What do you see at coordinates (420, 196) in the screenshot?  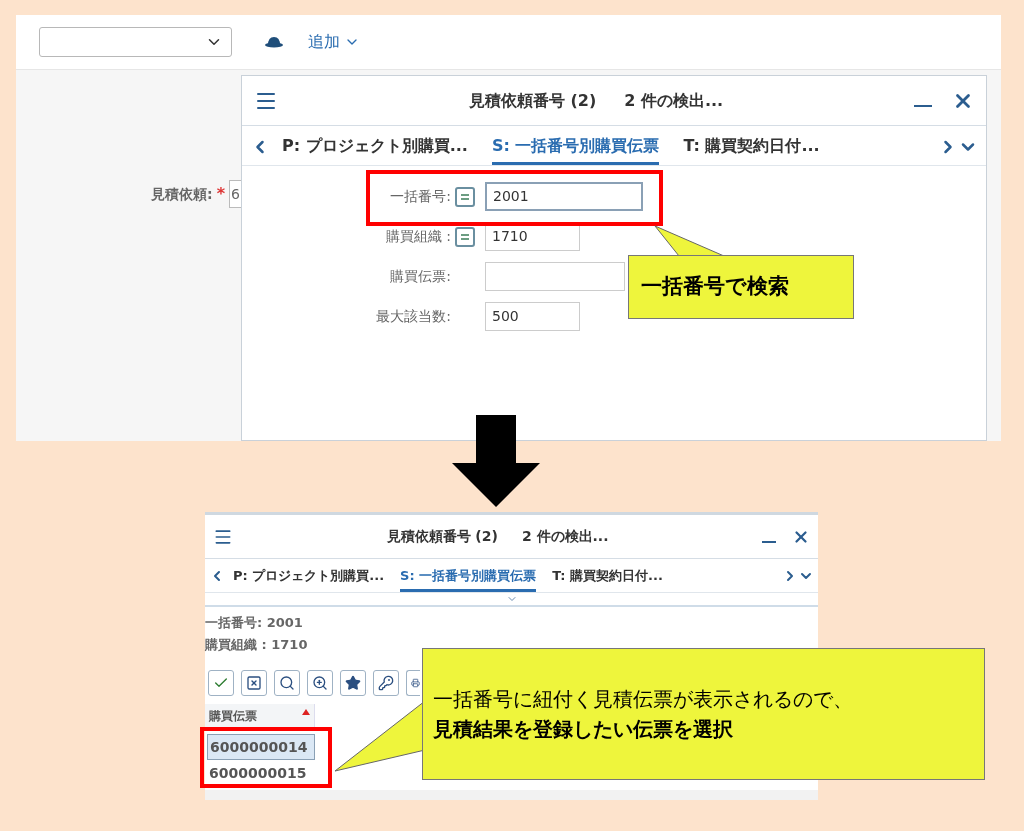 I see `field-label: 一括番号:` at bounding box center [420, 196].